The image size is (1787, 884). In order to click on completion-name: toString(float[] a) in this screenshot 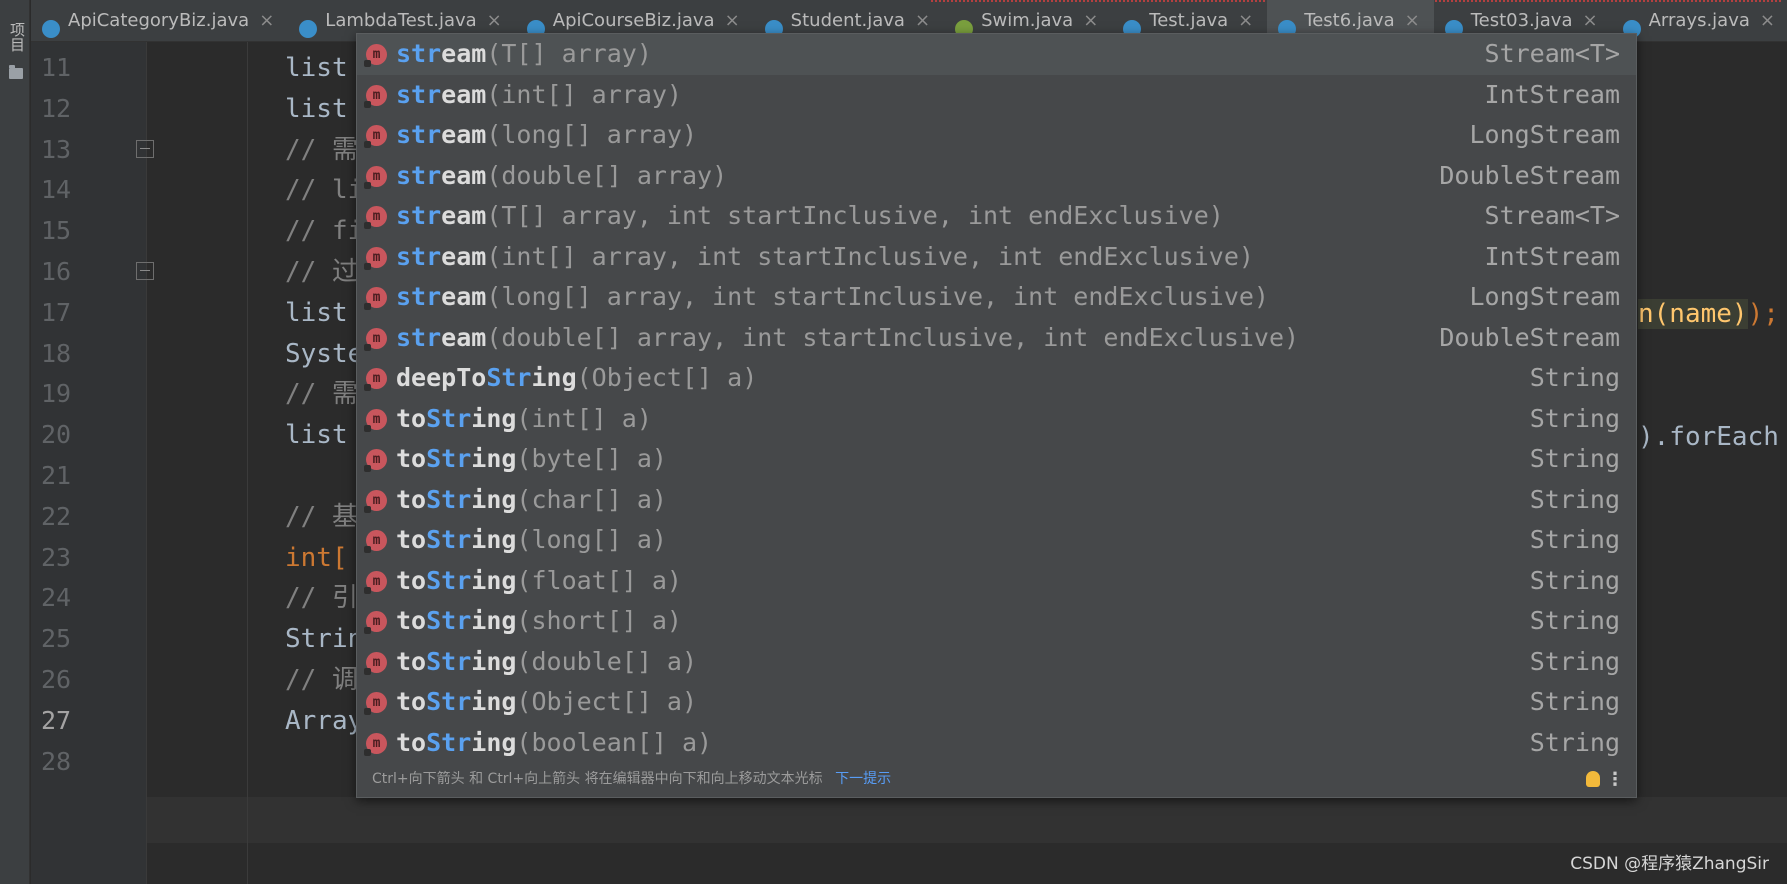, I will do `click(539, 581)`.